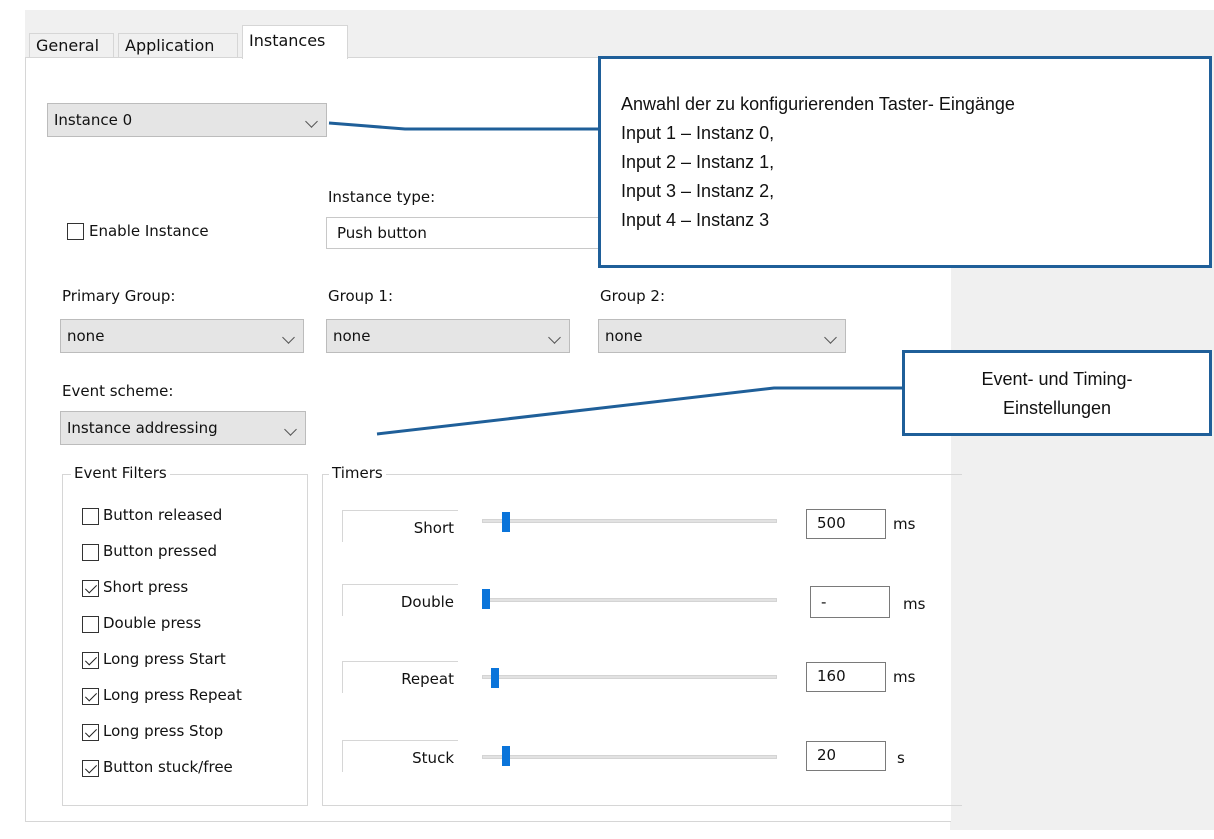  I want to click on callout-text-line: Input 4 – Instanz 3, so click(695, 220).